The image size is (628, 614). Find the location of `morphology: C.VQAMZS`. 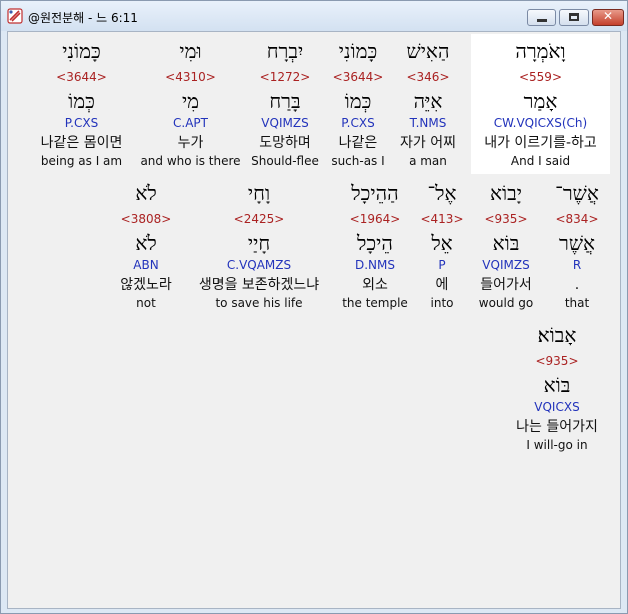

morphology: C.VQAMZS is located at coordinates (259, 265).